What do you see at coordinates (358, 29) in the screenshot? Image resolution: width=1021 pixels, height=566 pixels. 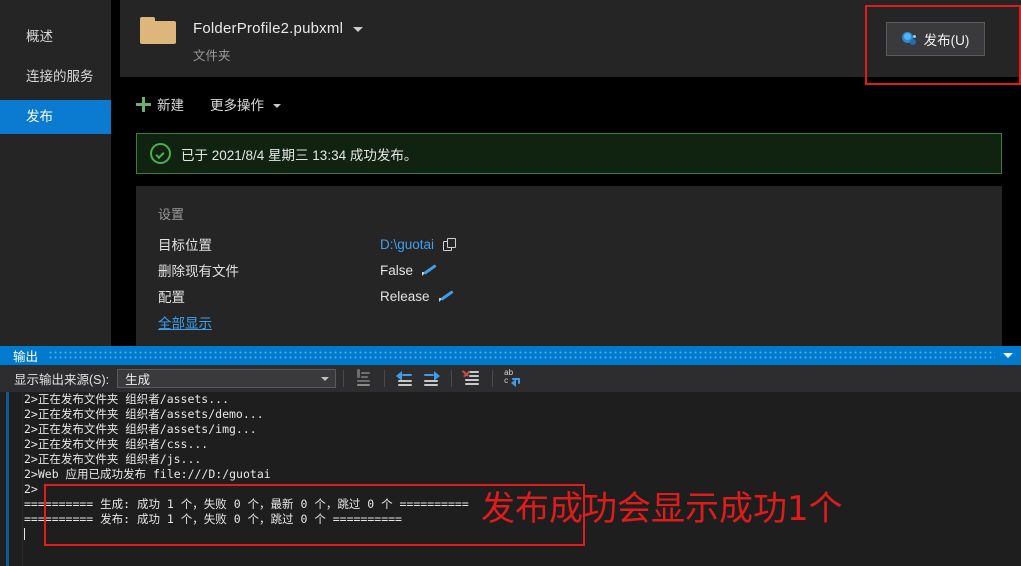 I see `profile-chevron-down-icon` at bounding box center [358, 29].